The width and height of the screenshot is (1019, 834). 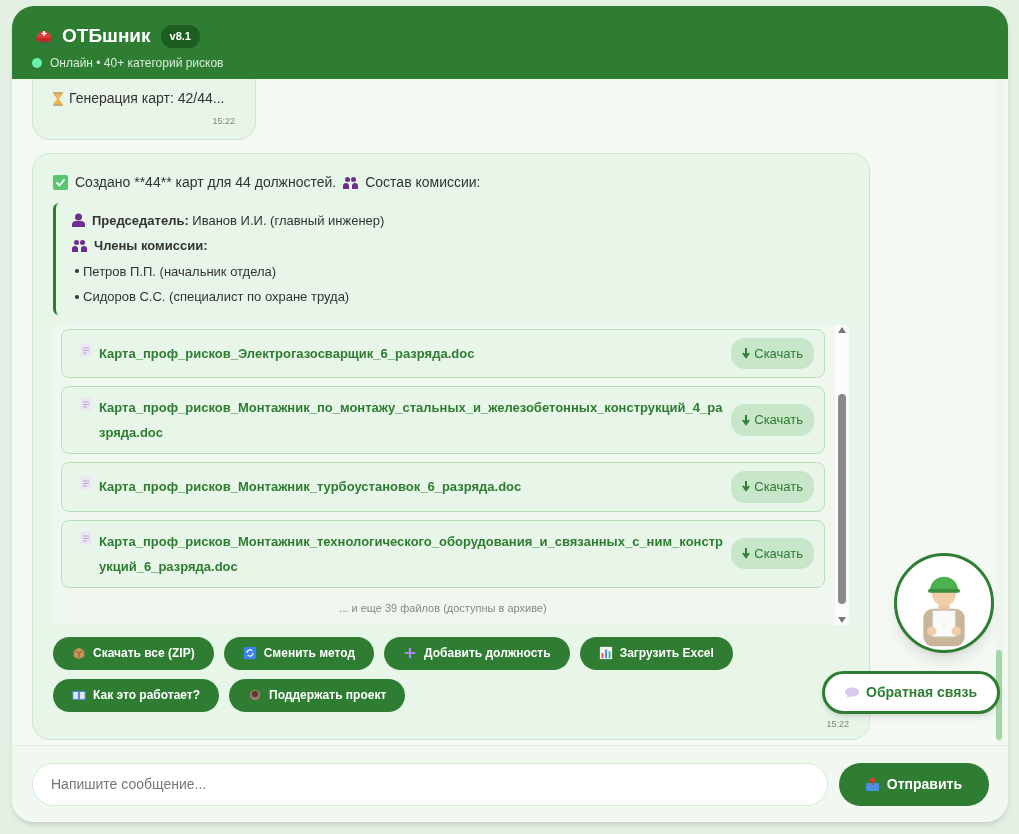 What do you see at coordinates (255, 695) in the screenshot?
I see `cup-icon` at bounding box center [255, 695].